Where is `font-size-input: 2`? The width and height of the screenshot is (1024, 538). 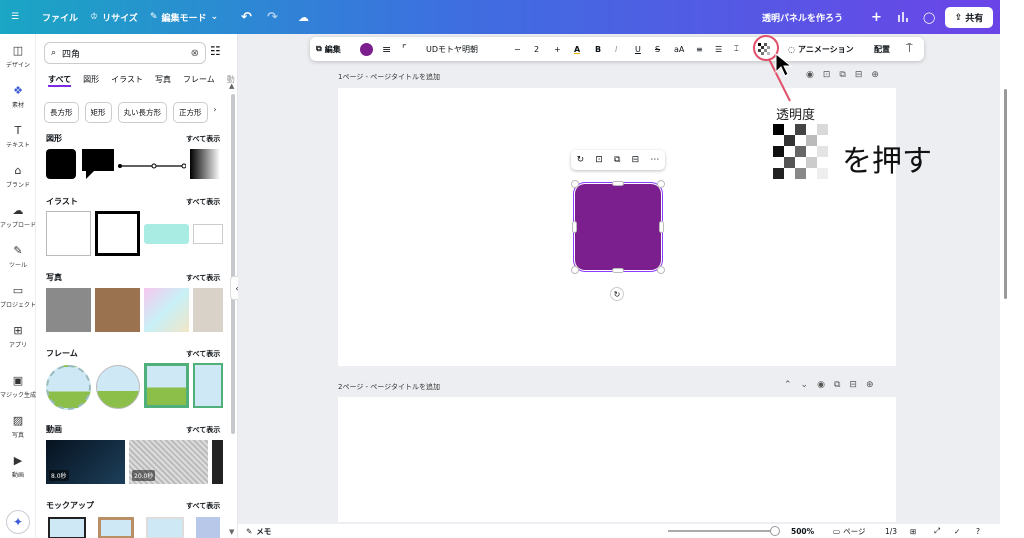
font-size-input: 2 is located at coordinates (536, 49).